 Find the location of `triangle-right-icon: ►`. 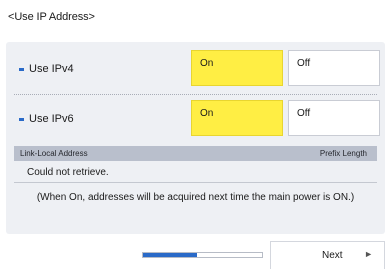

triangle-right-icon: ► is located at coordinates (368, 254).